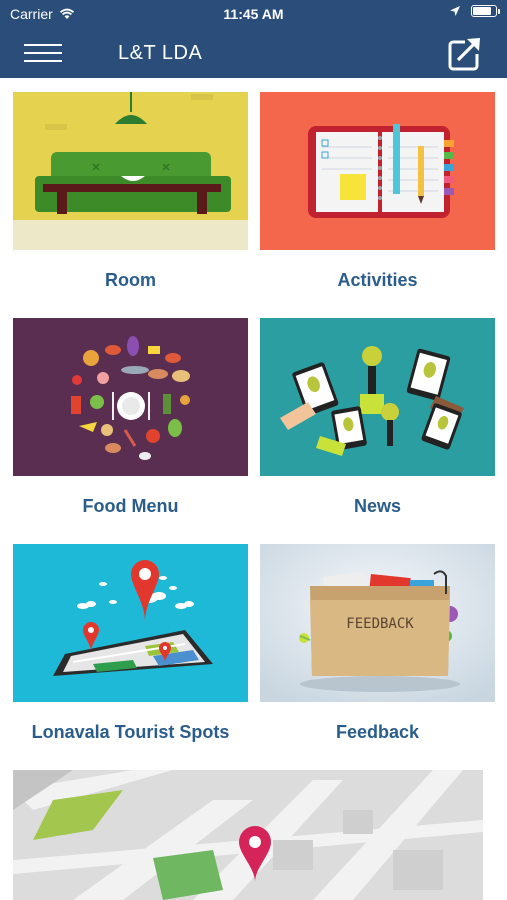 This screenshot has height=900, width=507. I want to click on activities-image, so click(377, 171).